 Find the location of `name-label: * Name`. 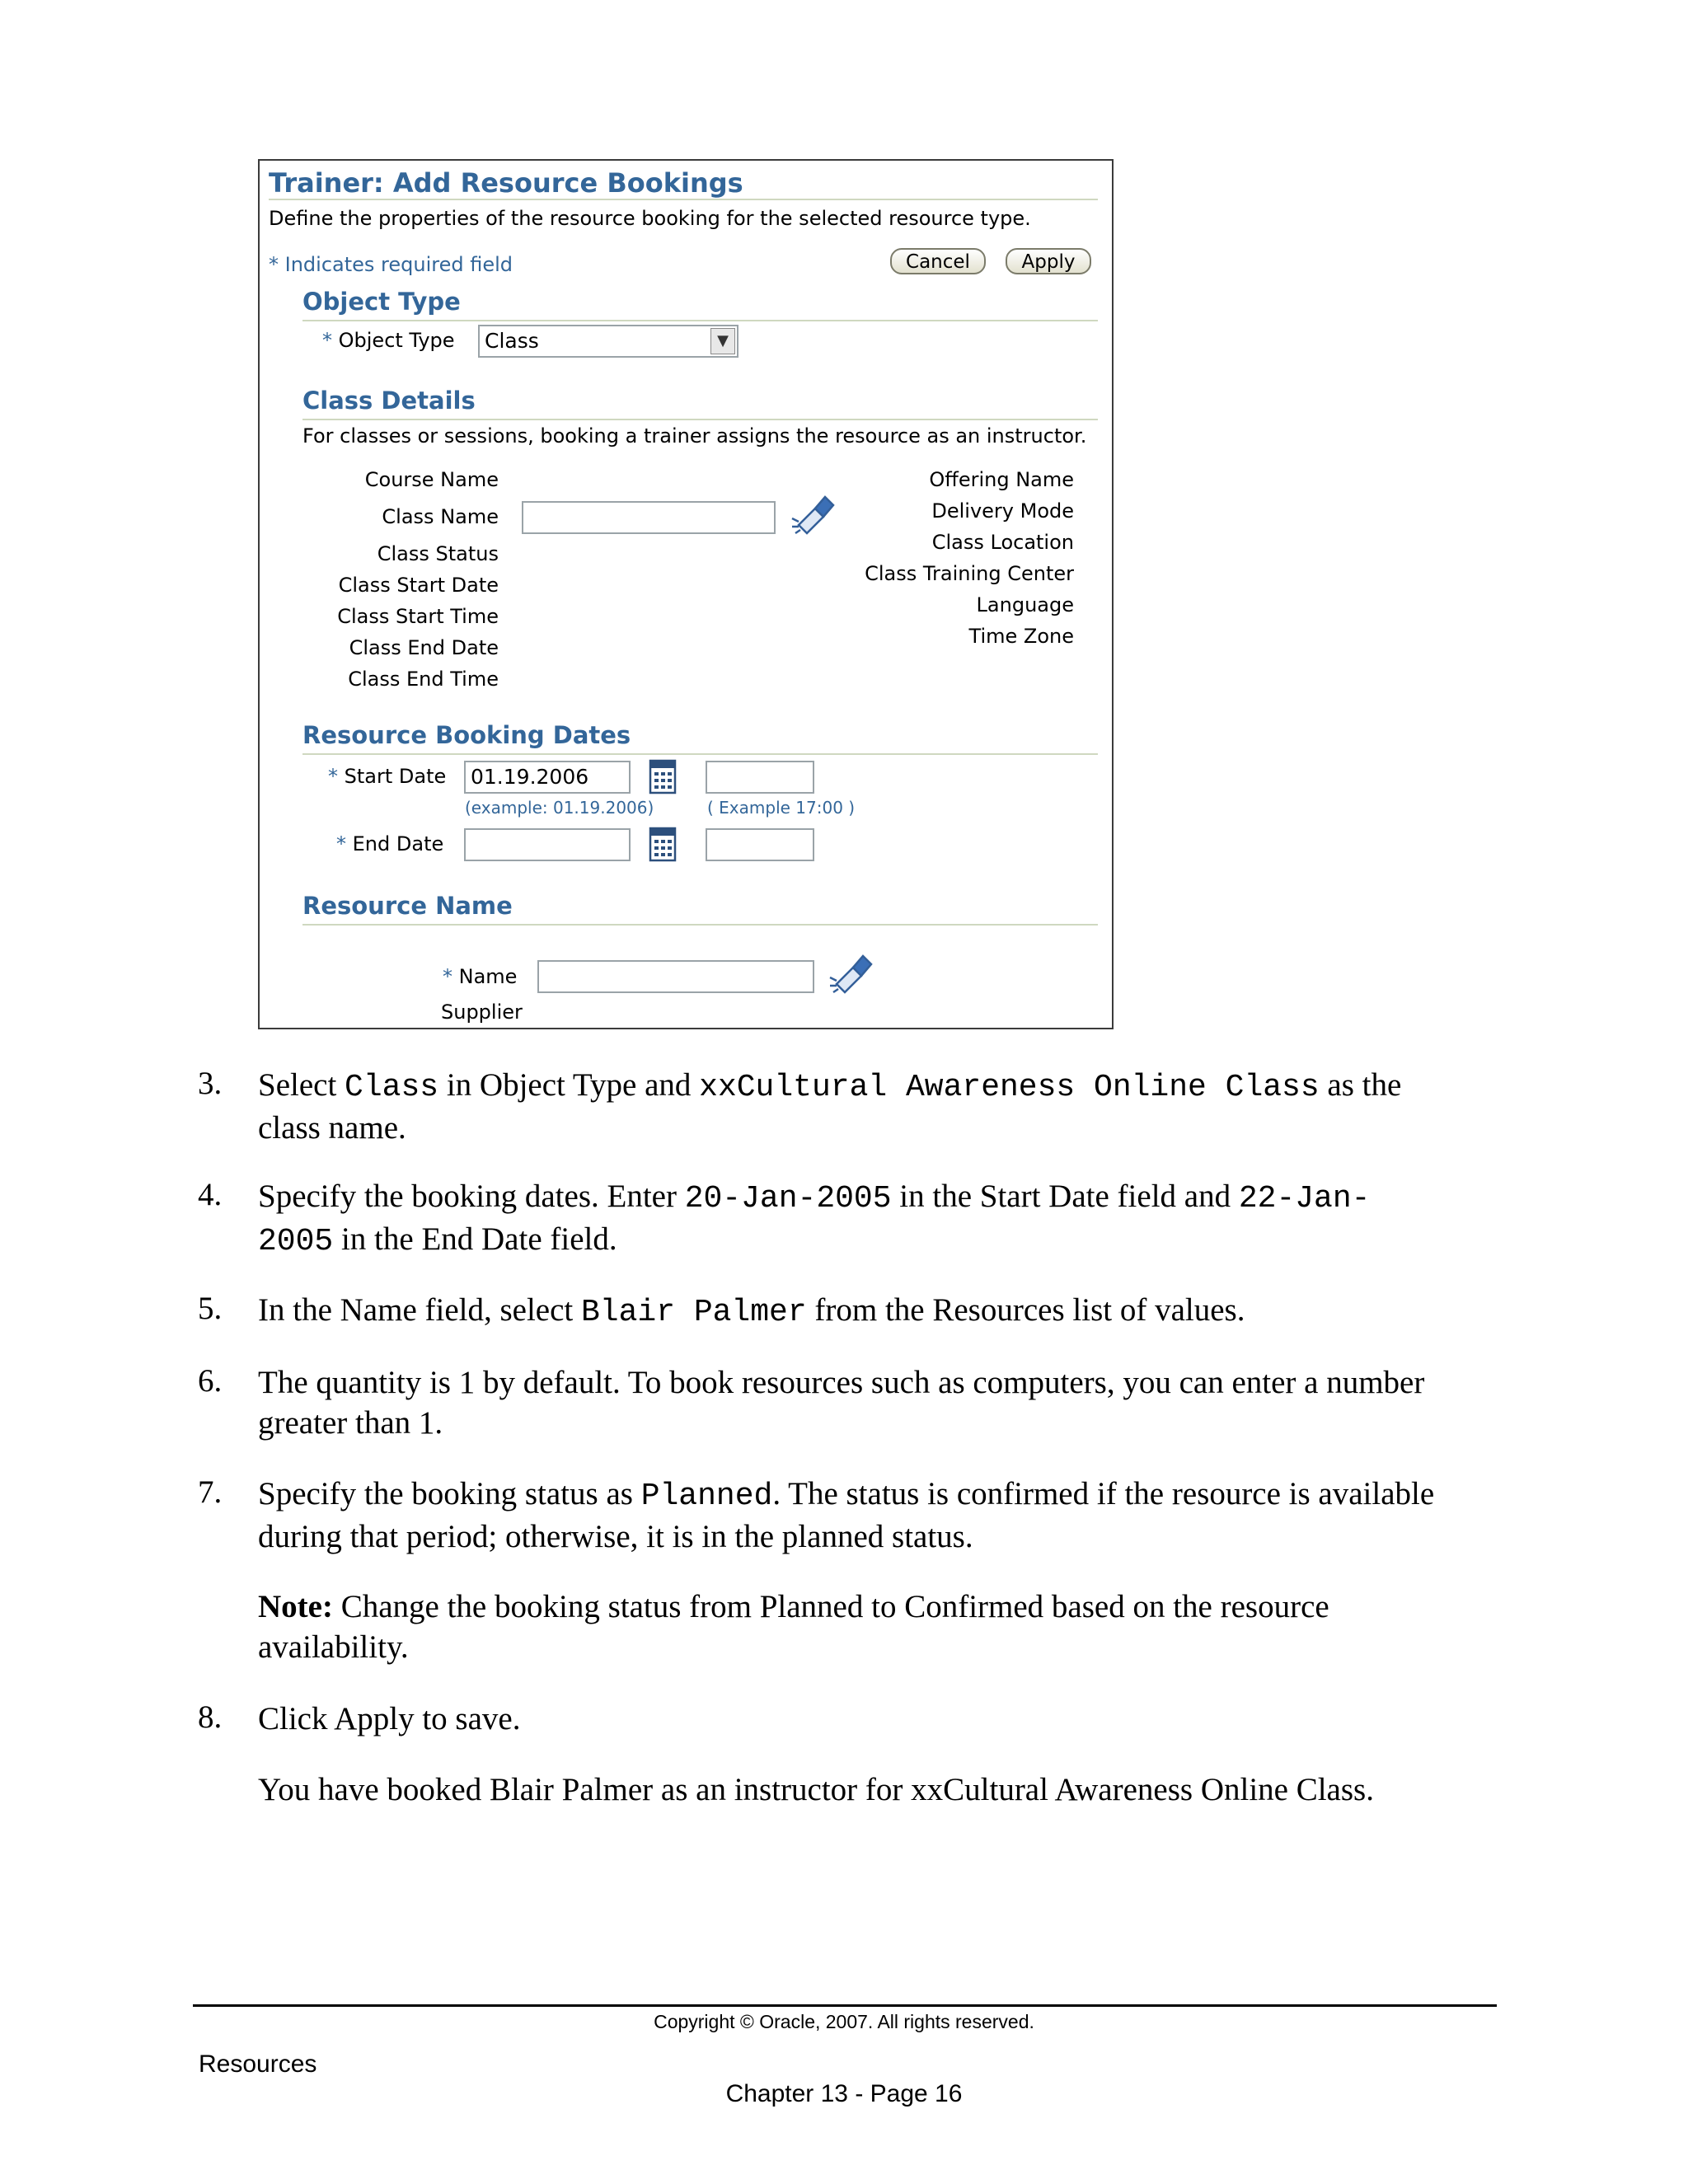

name-label: * Name is located at coordinates (480, 976).